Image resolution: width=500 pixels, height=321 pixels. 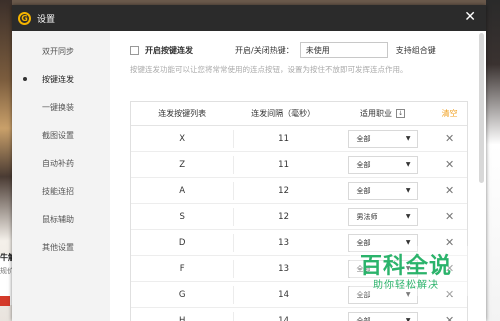 I want to click on header-key: 连发按键列表, so click(x=182, y=113).